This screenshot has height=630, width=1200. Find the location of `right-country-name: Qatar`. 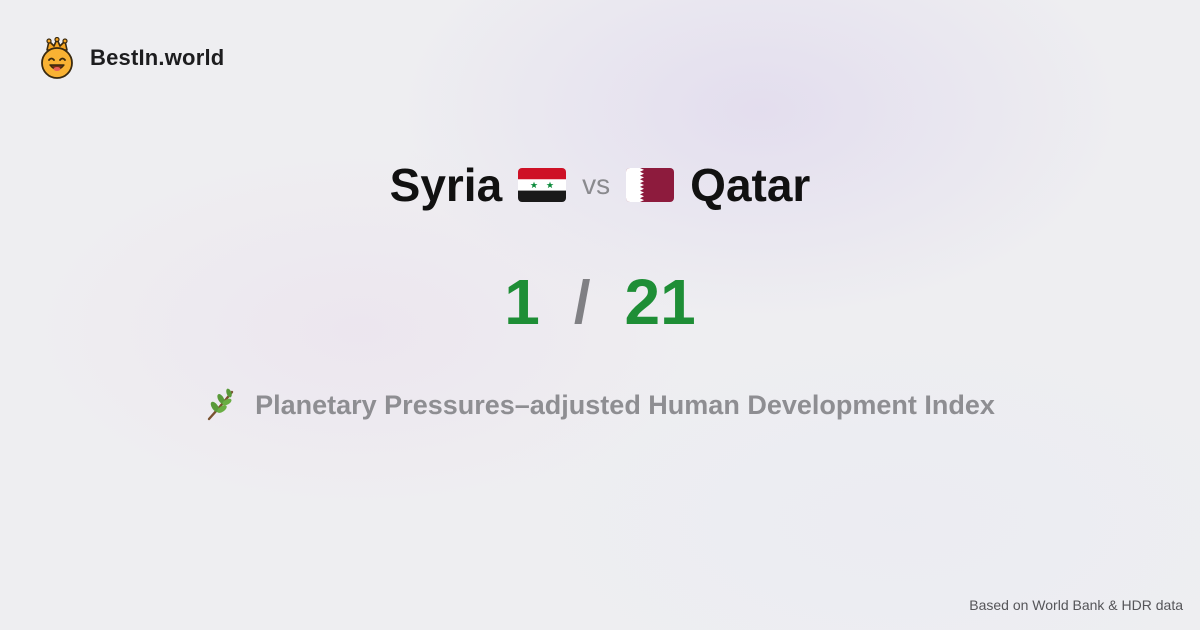

right-country-name: Qatar is located at coordinates (750, 185).